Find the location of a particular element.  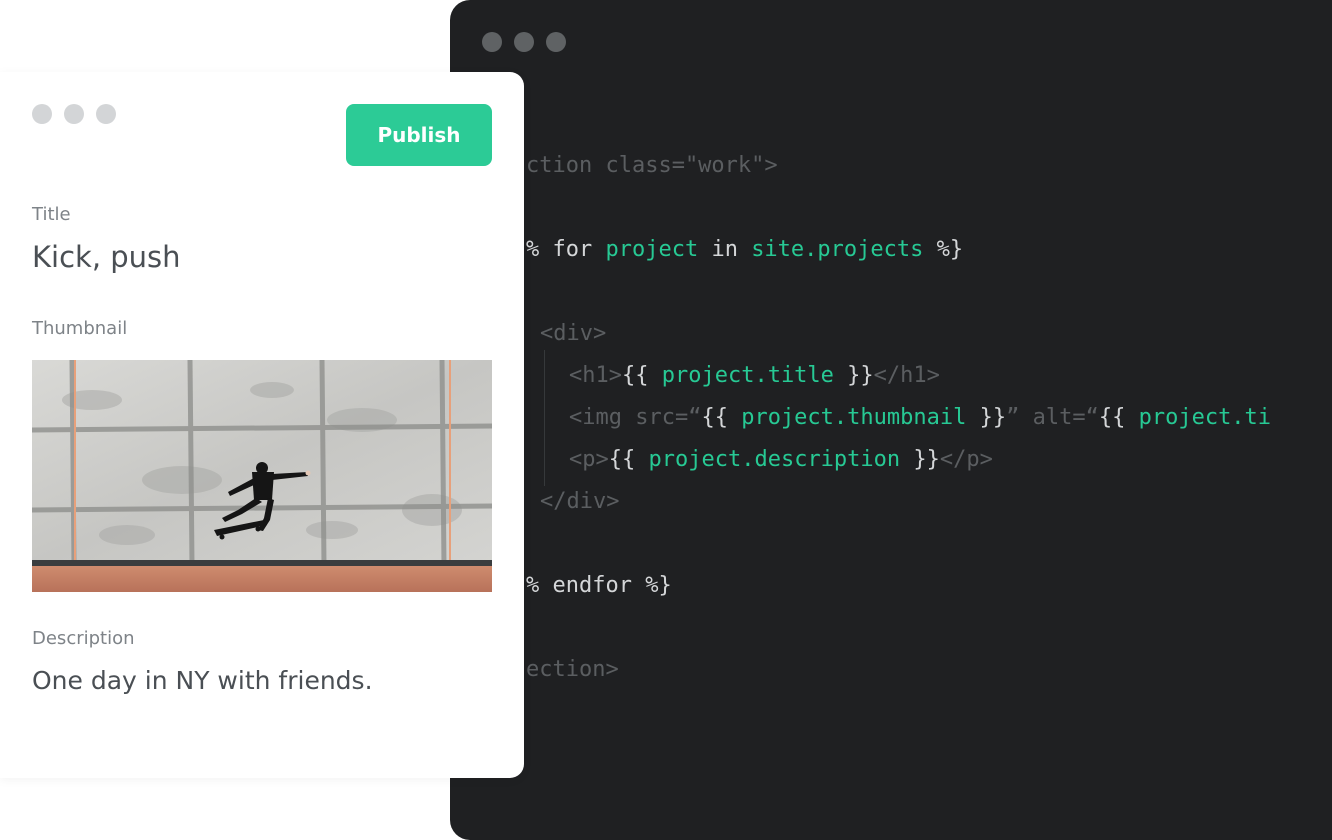

code-token: <h1> is located at coordinates (595, 375).